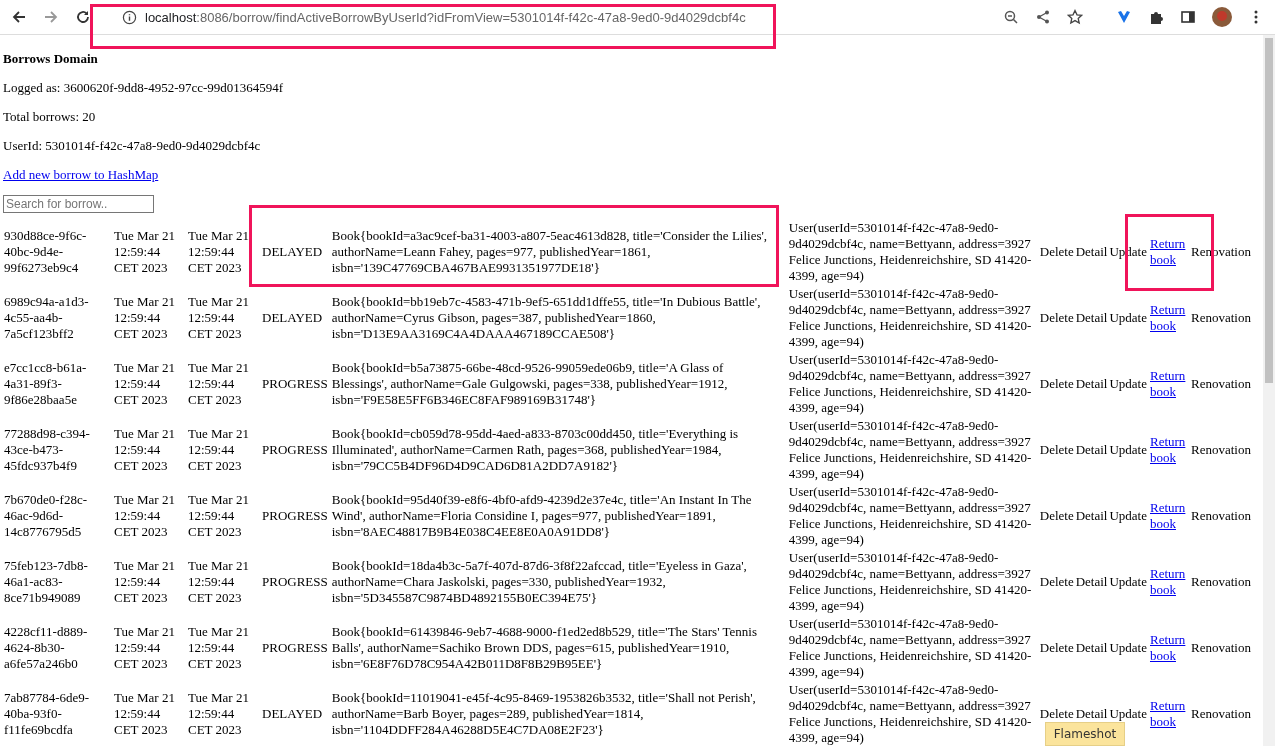 This screenshot has height=746, width=1275. Describe the element at coordinates (50, 117) in the screenshot. I see `total-borrows-text: Total borrows: 20` at that location.